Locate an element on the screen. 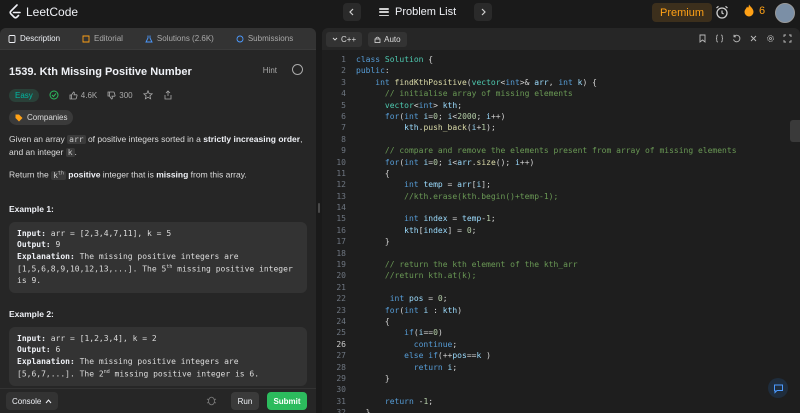 The height and width of the screenshot is (413, 800). title-row: 1539. Kth Missing Positive Number Hint is located at coordinates (158, 72).